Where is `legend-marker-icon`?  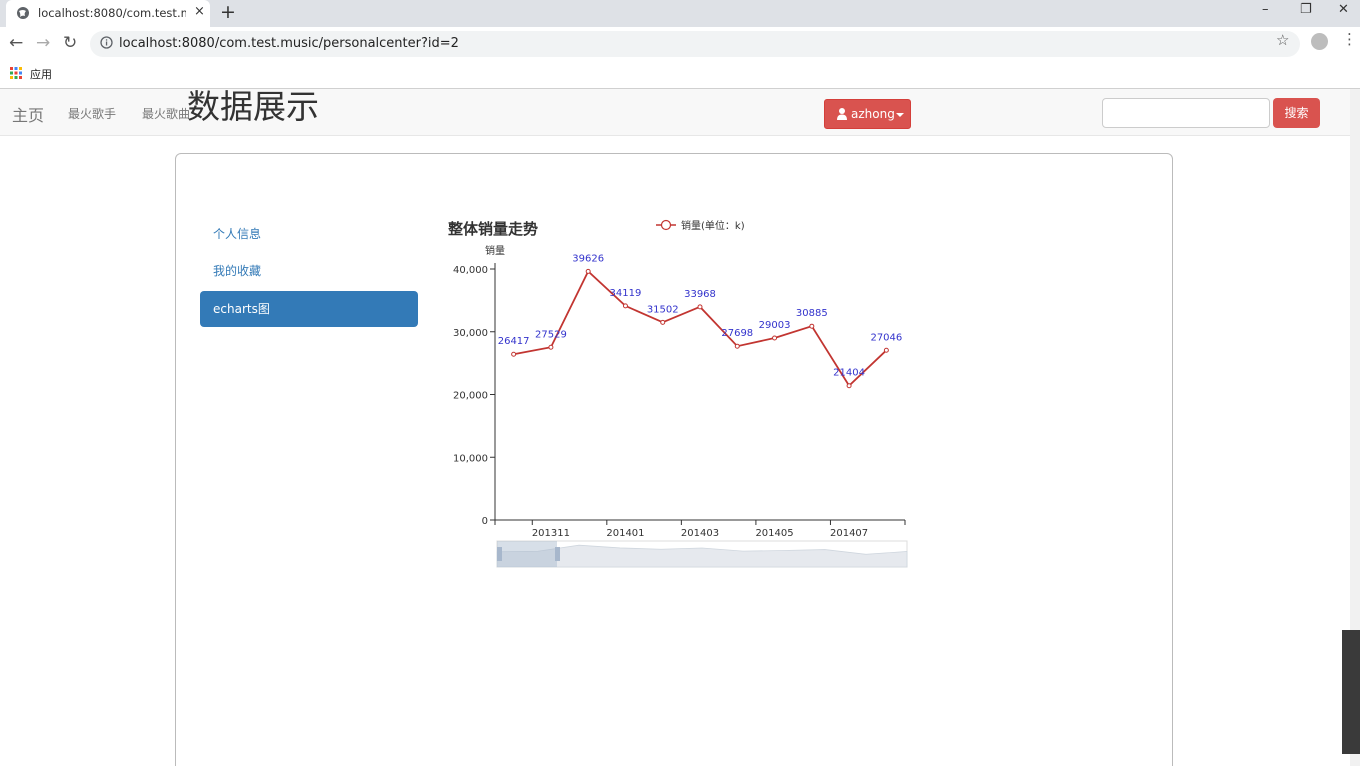 legend-marker-icon is located at coordinates (666, 225).